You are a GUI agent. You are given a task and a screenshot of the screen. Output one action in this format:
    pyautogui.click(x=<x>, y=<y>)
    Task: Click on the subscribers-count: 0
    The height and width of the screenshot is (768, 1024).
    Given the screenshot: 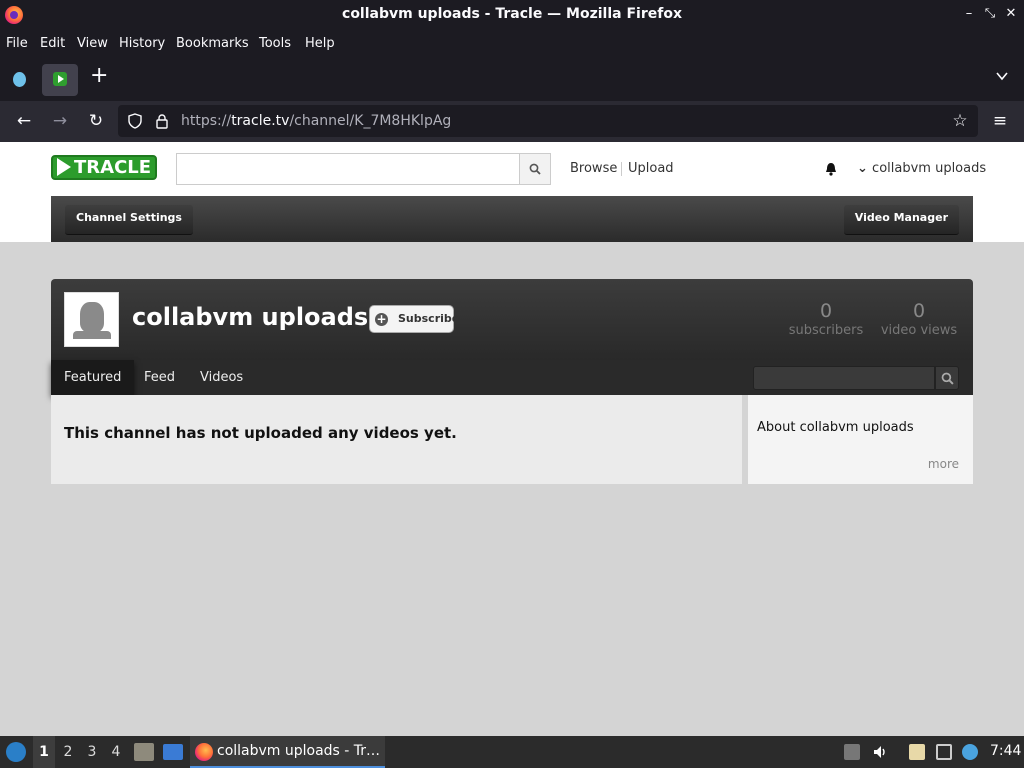 What is the action you would take?
    pyautogui.click(x=826, y=311)
    